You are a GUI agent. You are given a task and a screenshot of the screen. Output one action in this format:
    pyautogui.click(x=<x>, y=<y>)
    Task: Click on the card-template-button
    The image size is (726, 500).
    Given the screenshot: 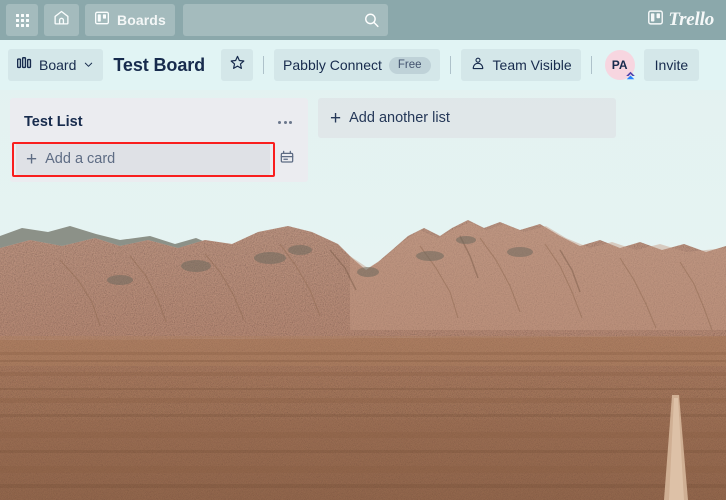 What is the action you would take?
    pyautogui.click(x=287, y=159)
    